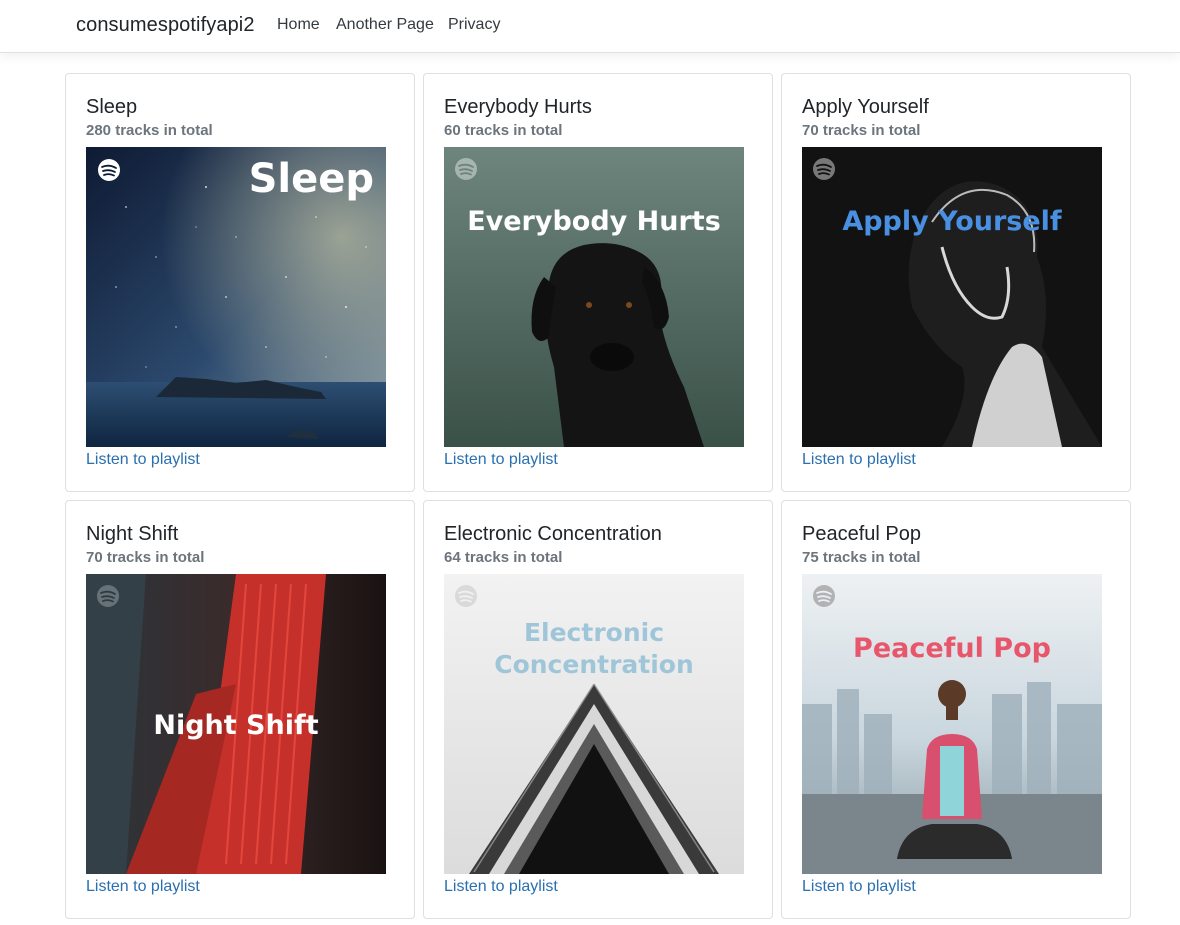 This screenshot has height=925, width=1180. Describe the element at coordinates (594, 632) in the screenshot. I see `cover-title-line1: Electronic` at that location.